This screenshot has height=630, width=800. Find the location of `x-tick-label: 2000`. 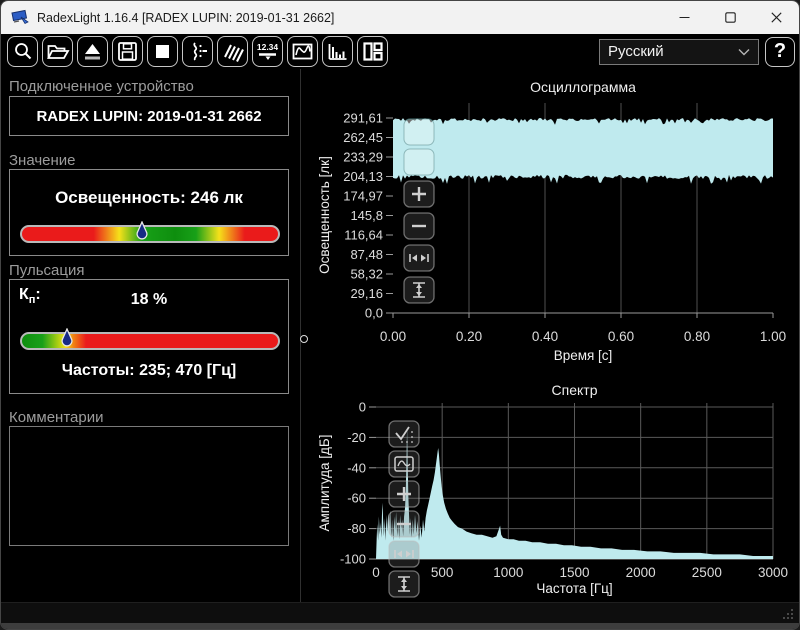

x-tick-label: 2000 is located at coordinates (641, 572).